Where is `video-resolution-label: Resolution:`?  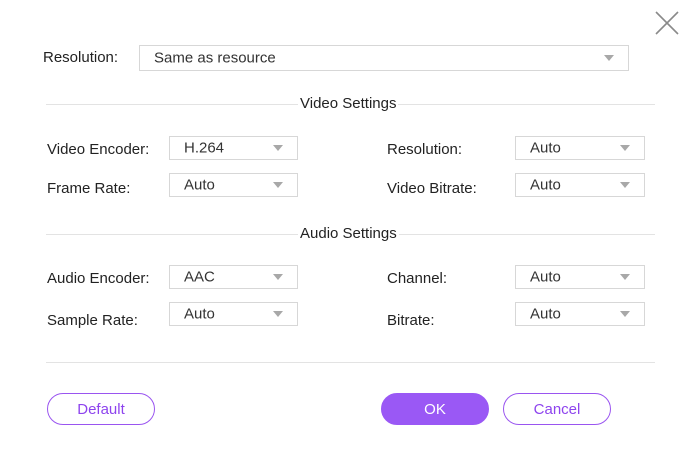 video-resolution-label: Resolution: is located at coordinates (425, 149).